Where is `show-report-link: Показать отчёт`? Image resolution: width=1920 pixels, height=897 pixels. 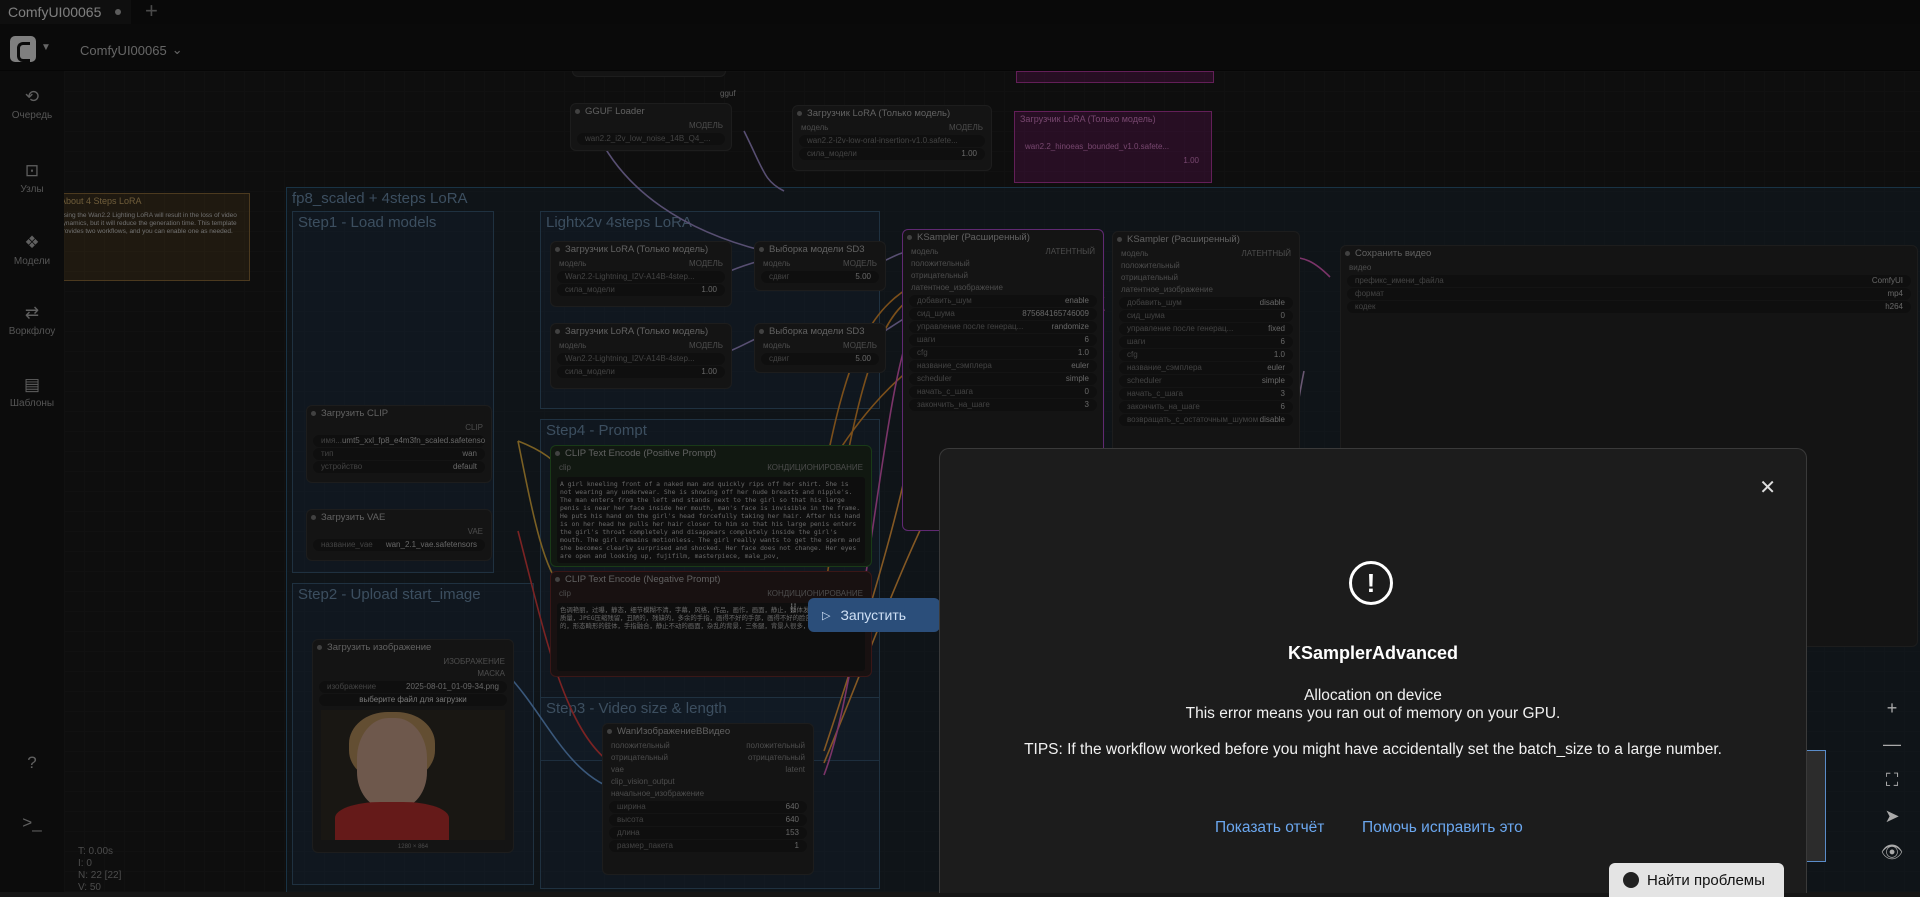
show-report-link: Показать отчёт is located at coordinates (1269, 828).